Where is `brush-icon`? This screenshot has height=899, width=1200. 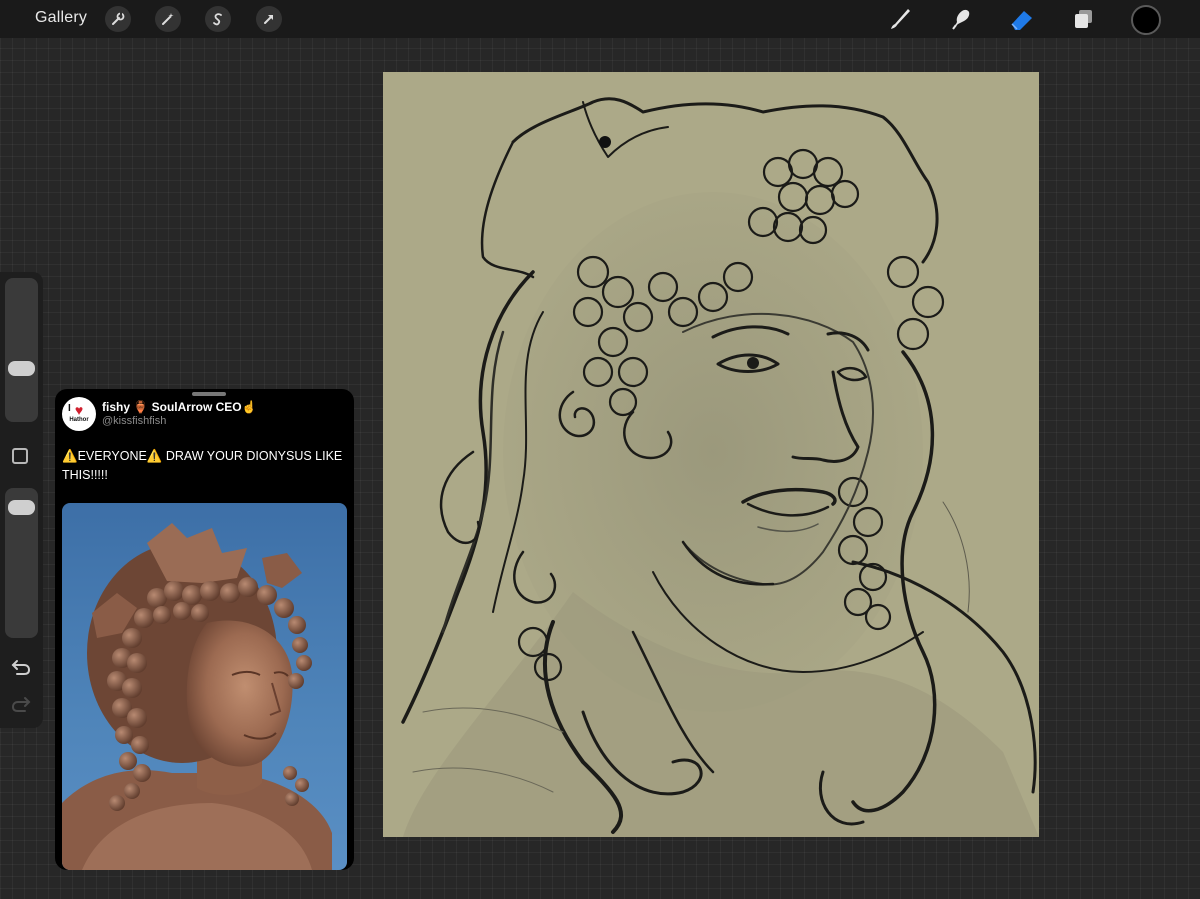 brush-icon is located at coordinates (900, 19).